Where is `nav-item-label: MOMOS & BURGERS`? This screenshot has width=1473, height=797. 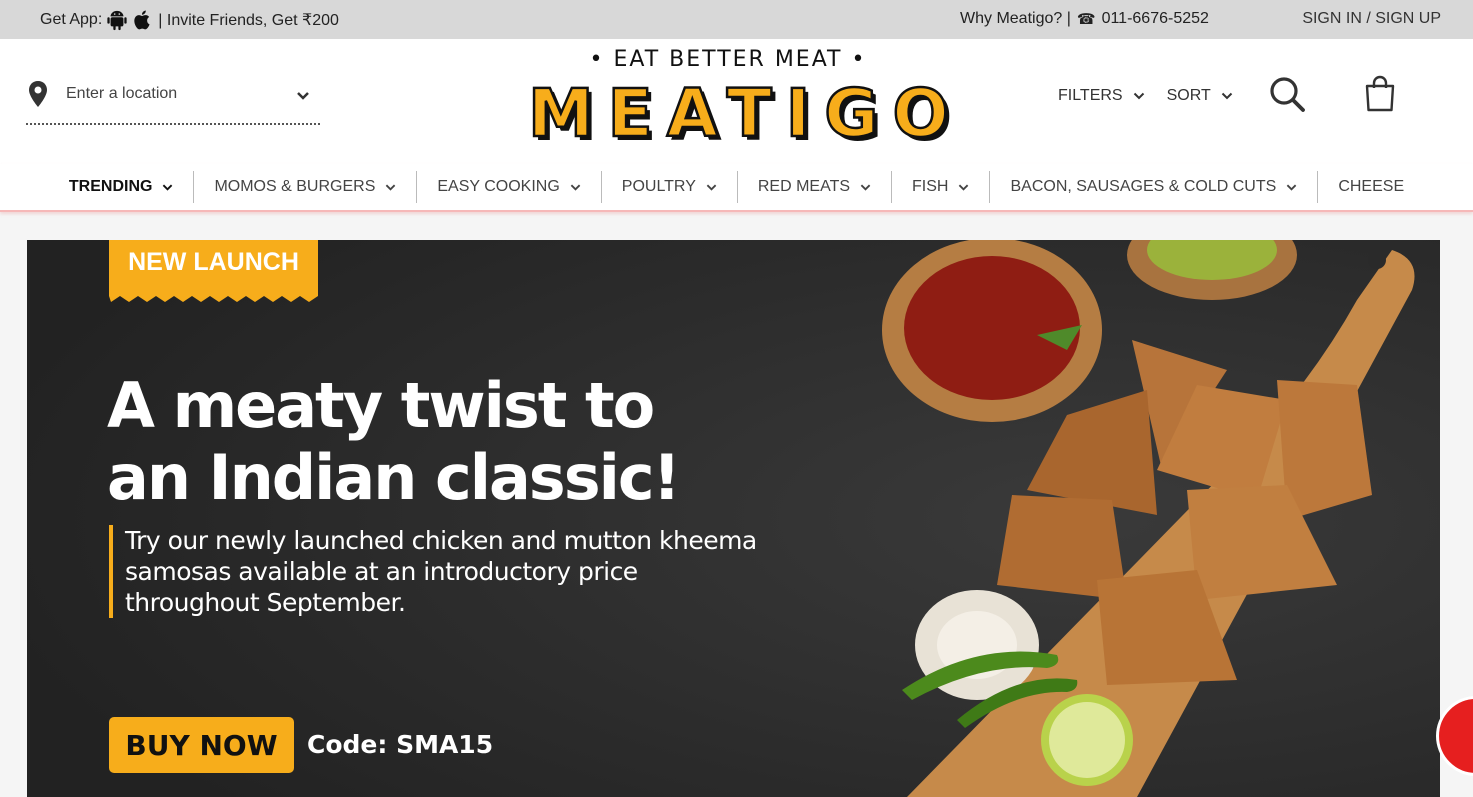 nav-item-label: MOMOS & BURGERS is located at coordinates (295, 186).